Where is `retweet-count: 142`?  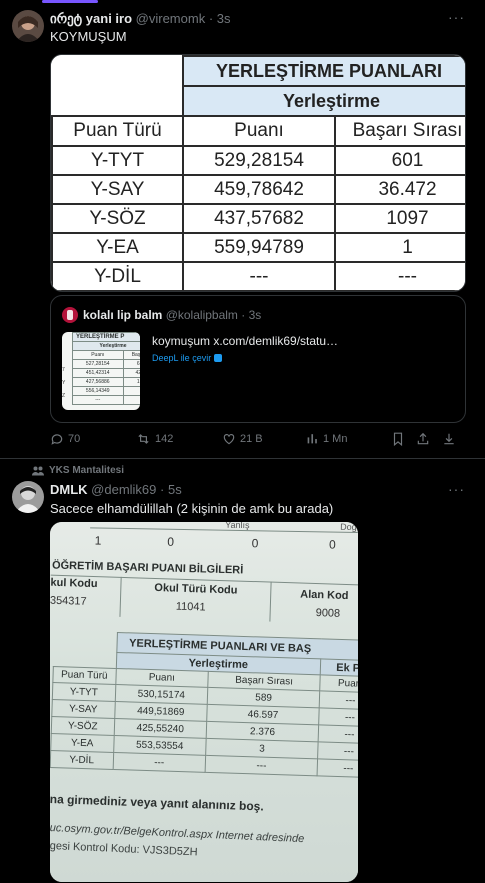 retweet-count: 142 is located at coordinates (164, 439).